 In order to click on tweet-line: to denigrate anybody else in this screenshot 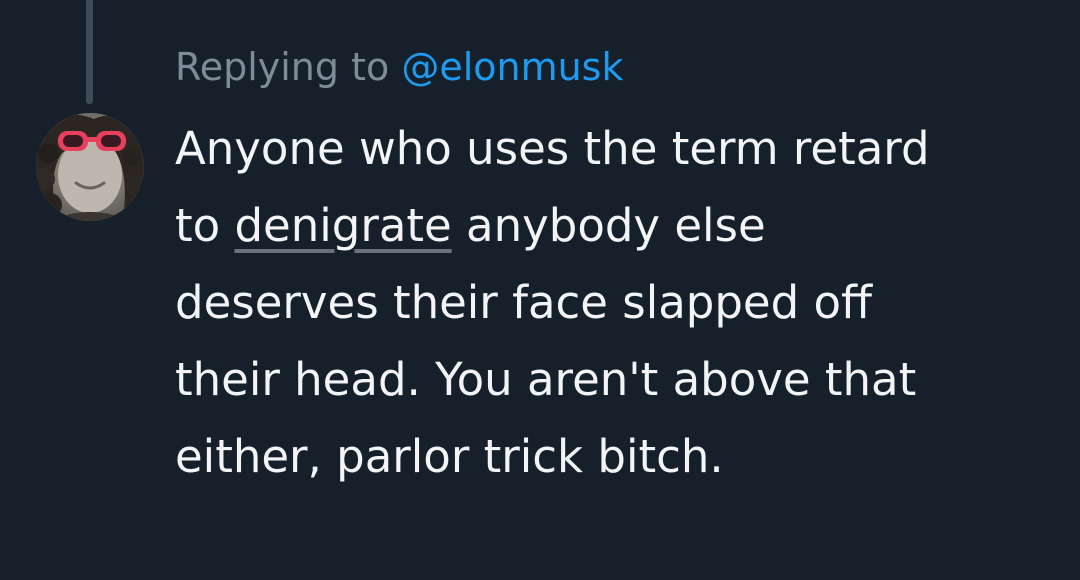, I will do `click(615, 225)`.